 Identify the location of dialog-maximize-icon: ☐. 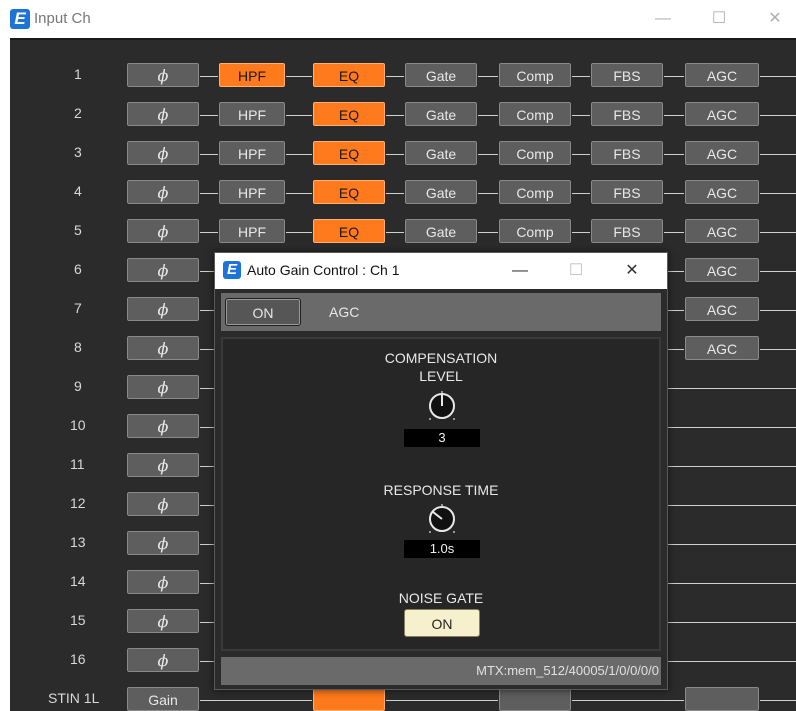
(576, 271).